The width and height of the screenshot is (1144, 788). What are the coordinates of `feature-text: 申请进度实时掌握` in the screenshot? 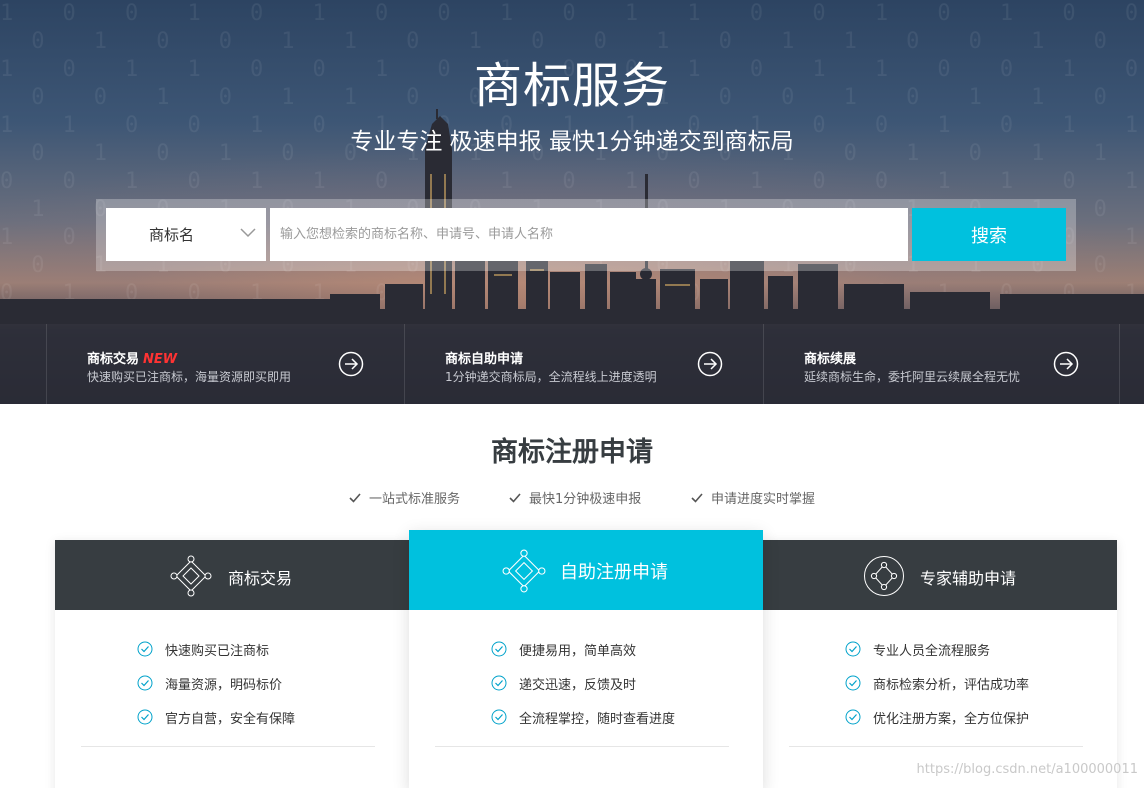 It's located at (763, 499).